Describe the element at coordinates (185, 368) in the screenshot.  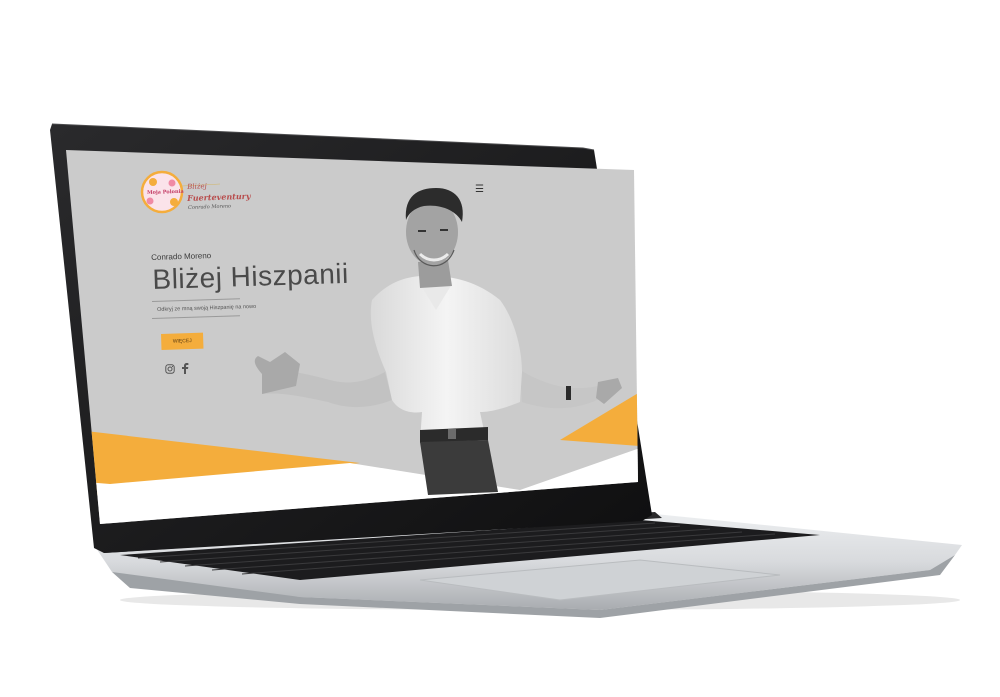
I see `facebook-icon` at that location.